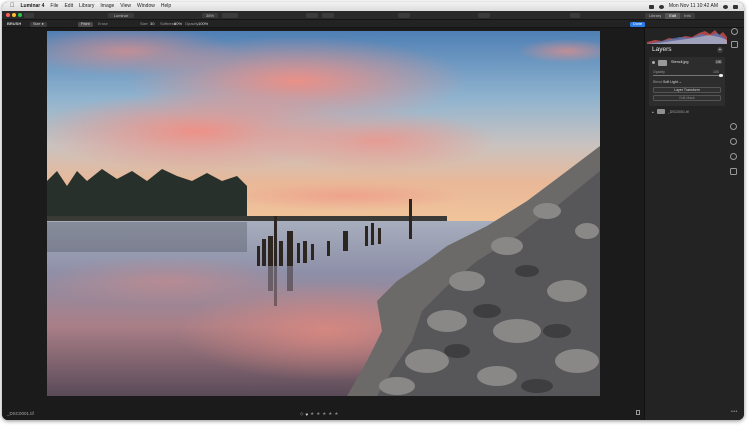 Image resolution: width=750 pixels, height=427 pixels. What do you see at coordinates (301, 414) in the screenshot?
I see `reject-flag-icon: ◇` at bounding box center [301, 414].